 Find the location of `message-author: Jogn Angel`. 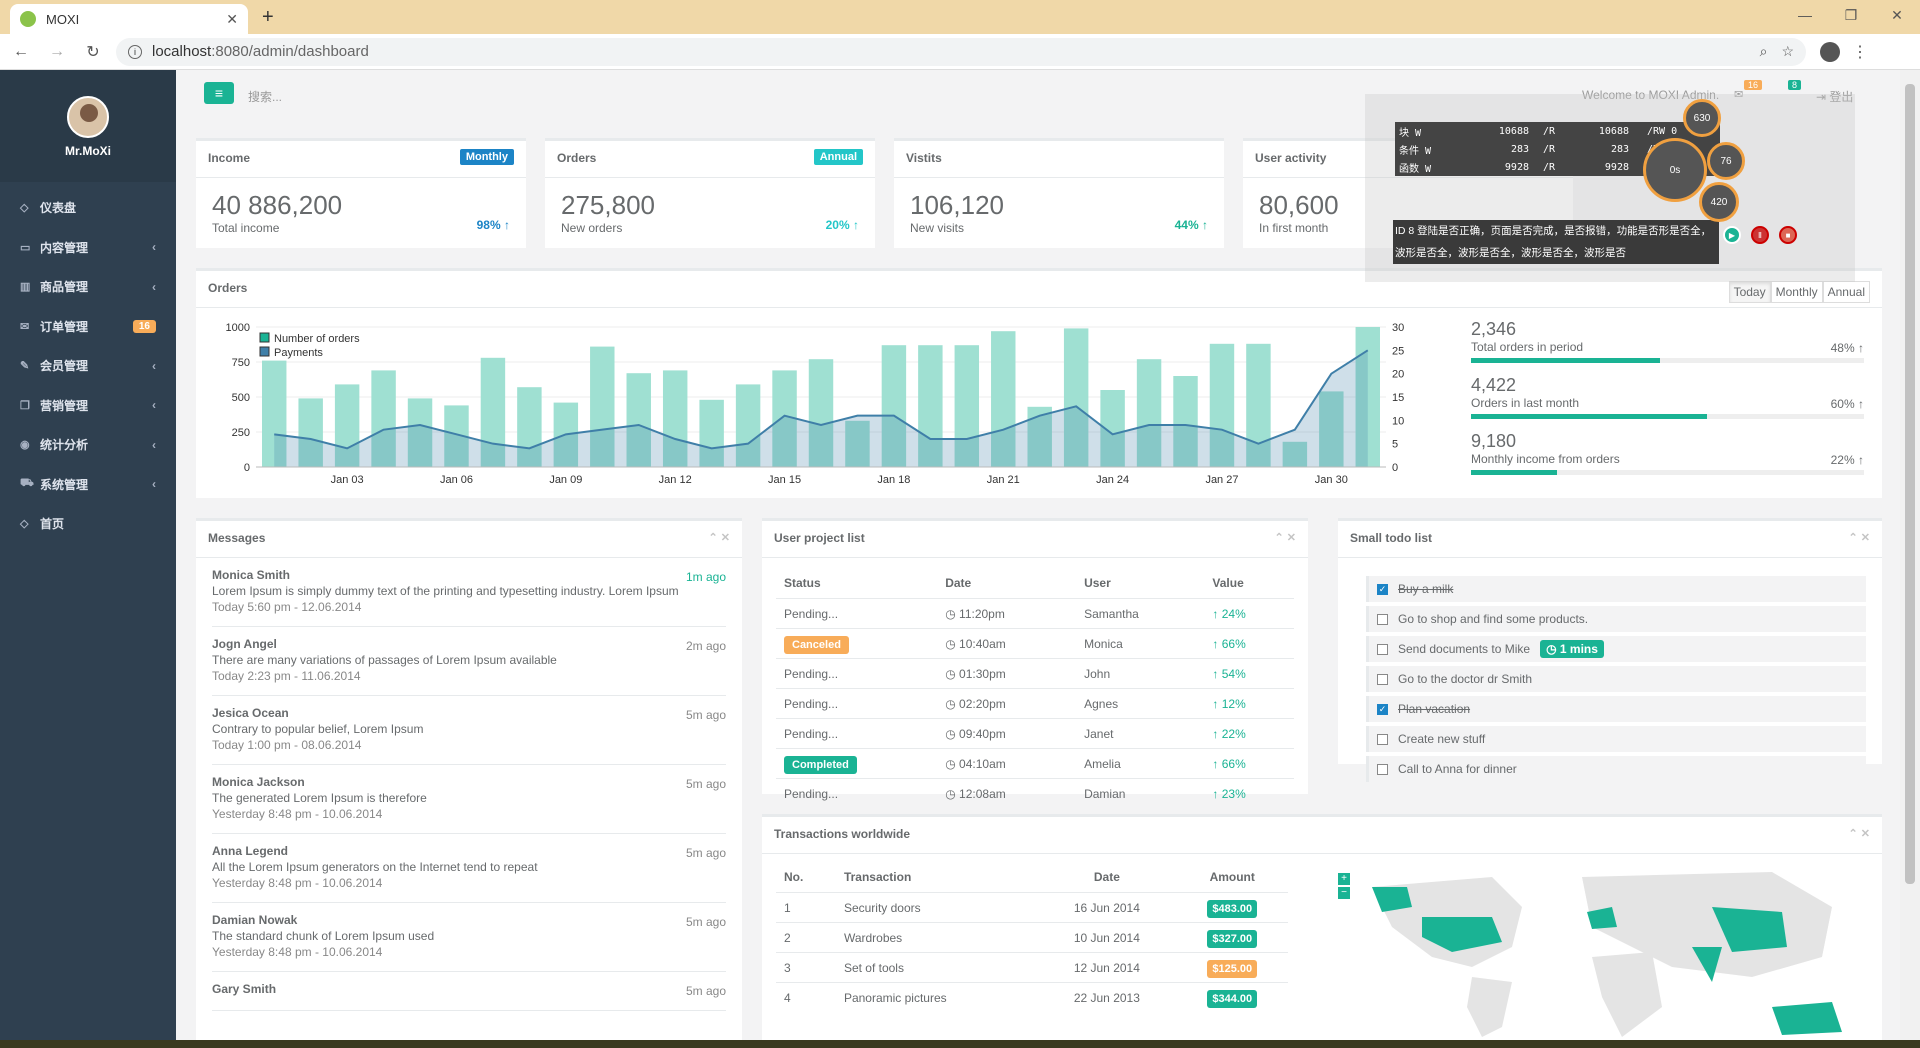

message-author: Jogn Angel is located at coordinates (469, 644).